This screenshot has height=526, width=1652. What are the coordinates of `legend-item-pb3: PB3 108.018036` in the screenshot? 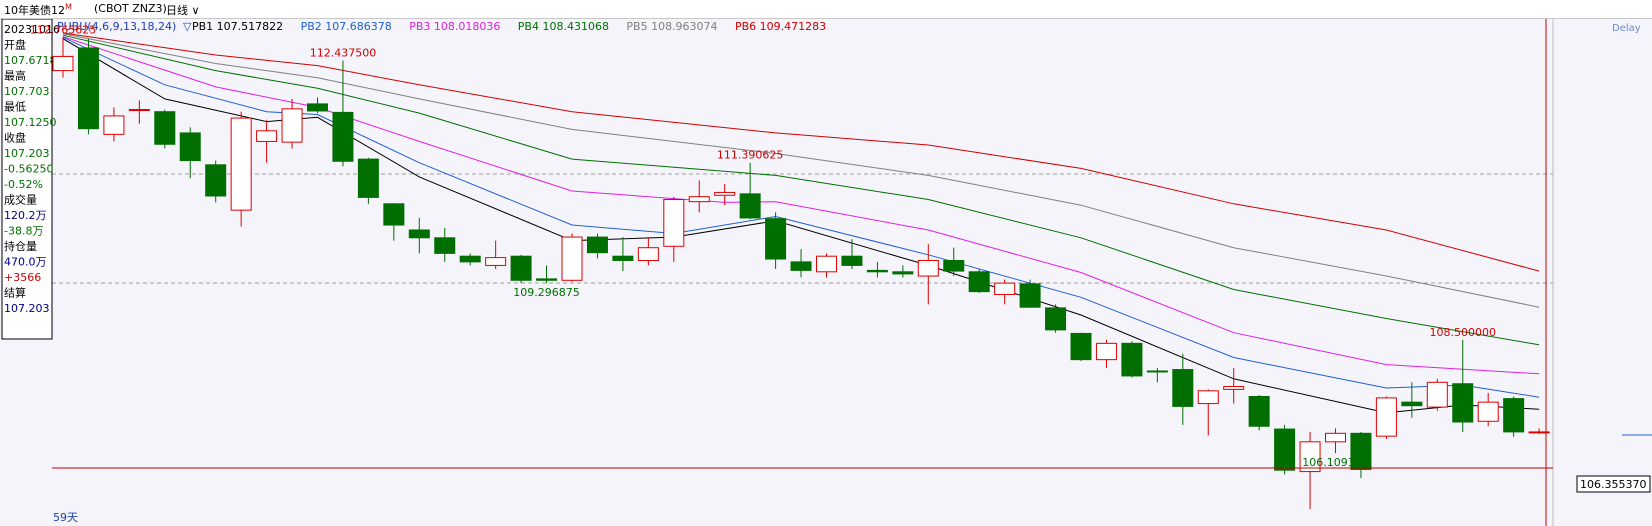 It's located at (454, 26).